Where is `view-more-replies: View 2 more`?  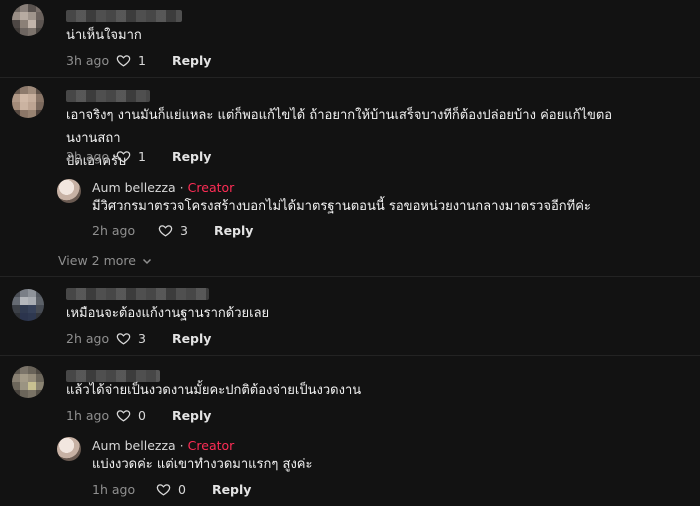
view-more-replies: View 2 more is located at coordinates (105, 260).